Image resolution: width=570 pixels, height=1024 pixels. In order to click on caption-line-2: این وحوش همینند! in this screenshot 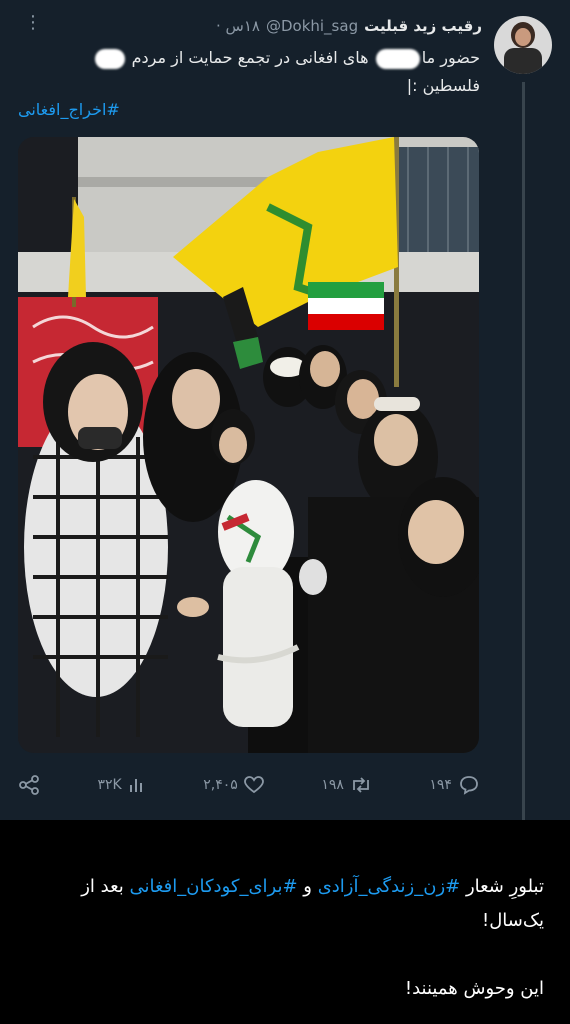, I will do `click(474, 988)`.